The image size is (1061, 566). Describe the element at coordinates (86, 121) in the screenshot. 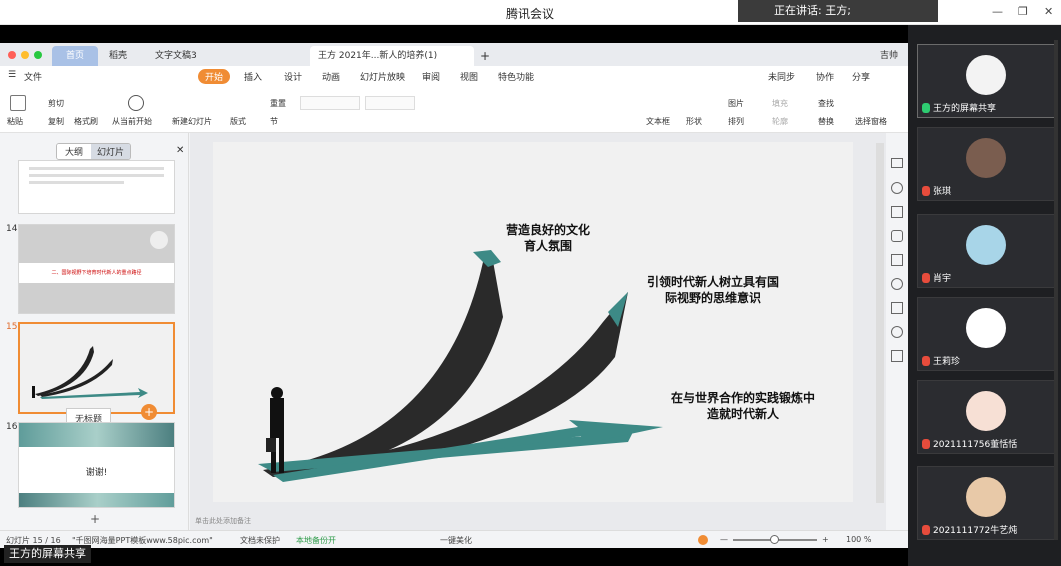

I see `format-label: 格式刷` at that location.